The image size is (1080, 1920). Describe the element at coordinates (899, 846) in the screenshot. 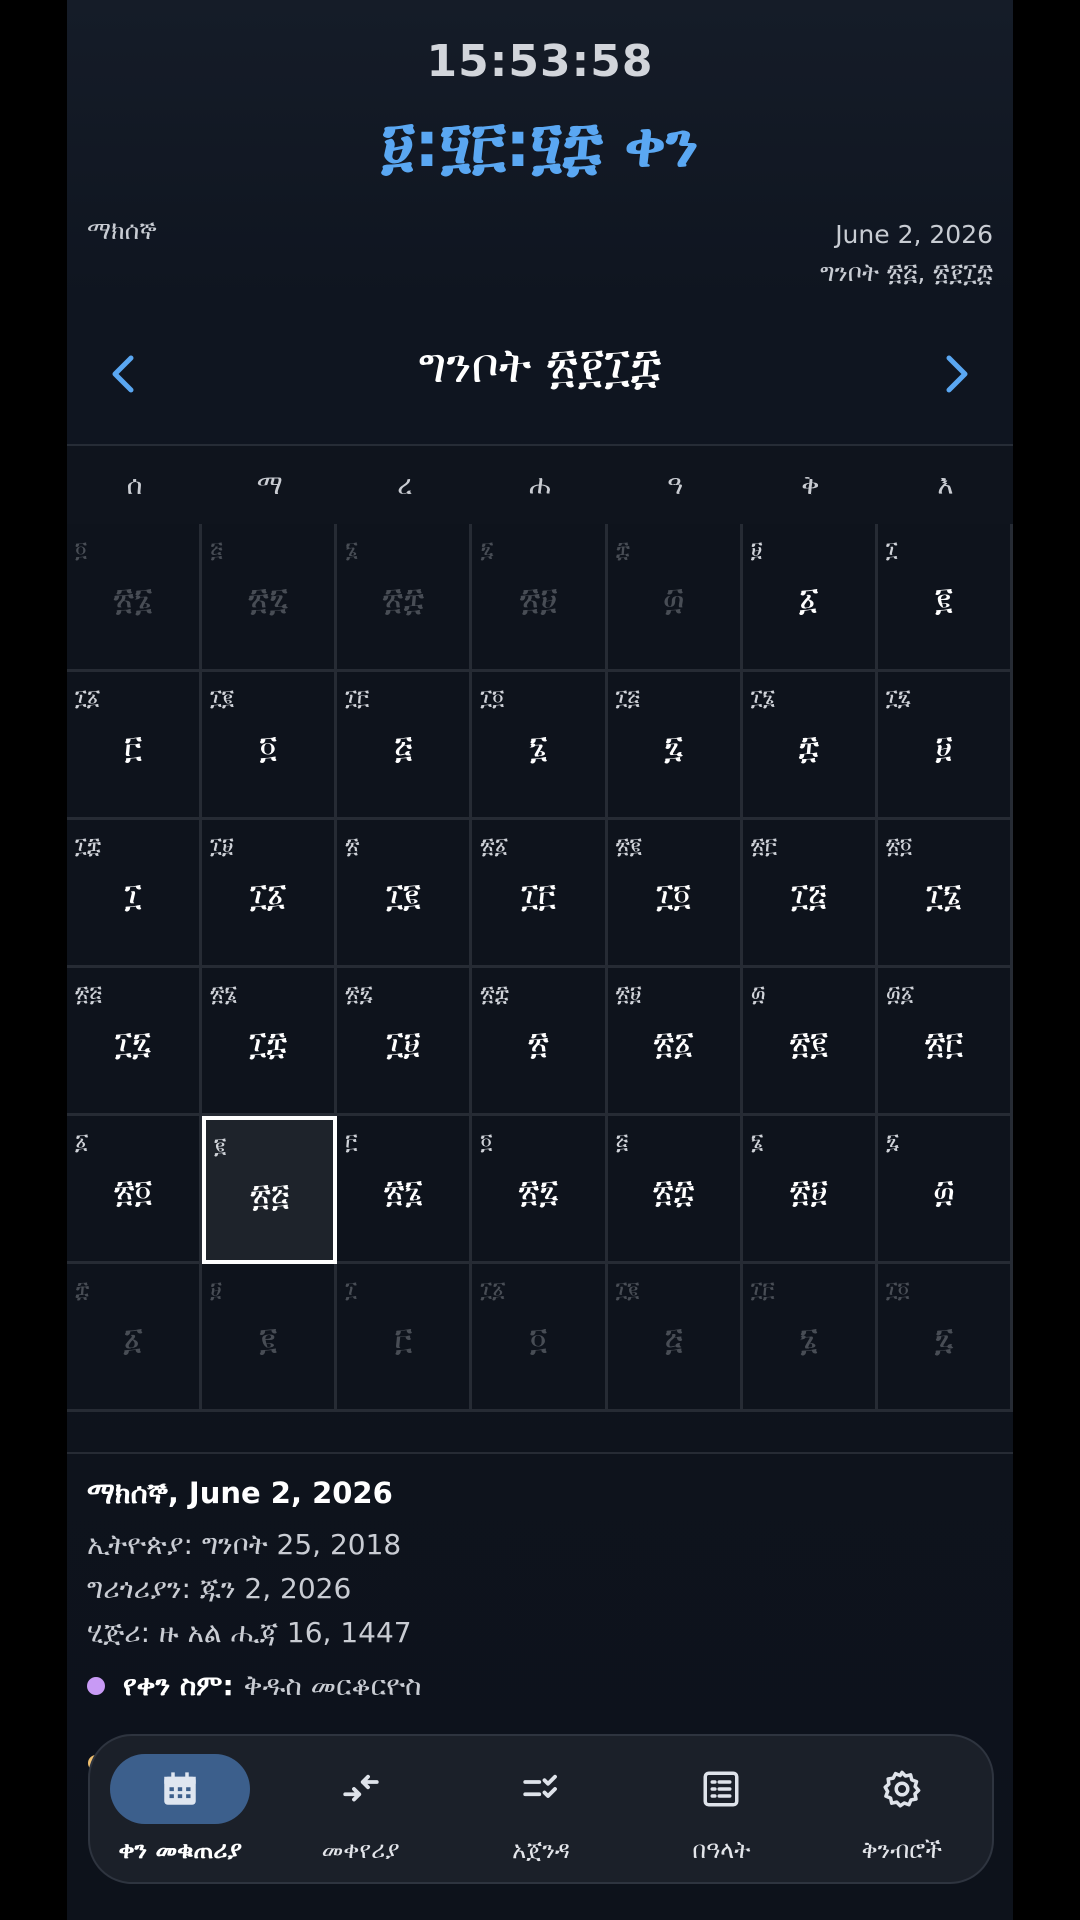

I see `gregorian-day-number: ፳፬` at that location.